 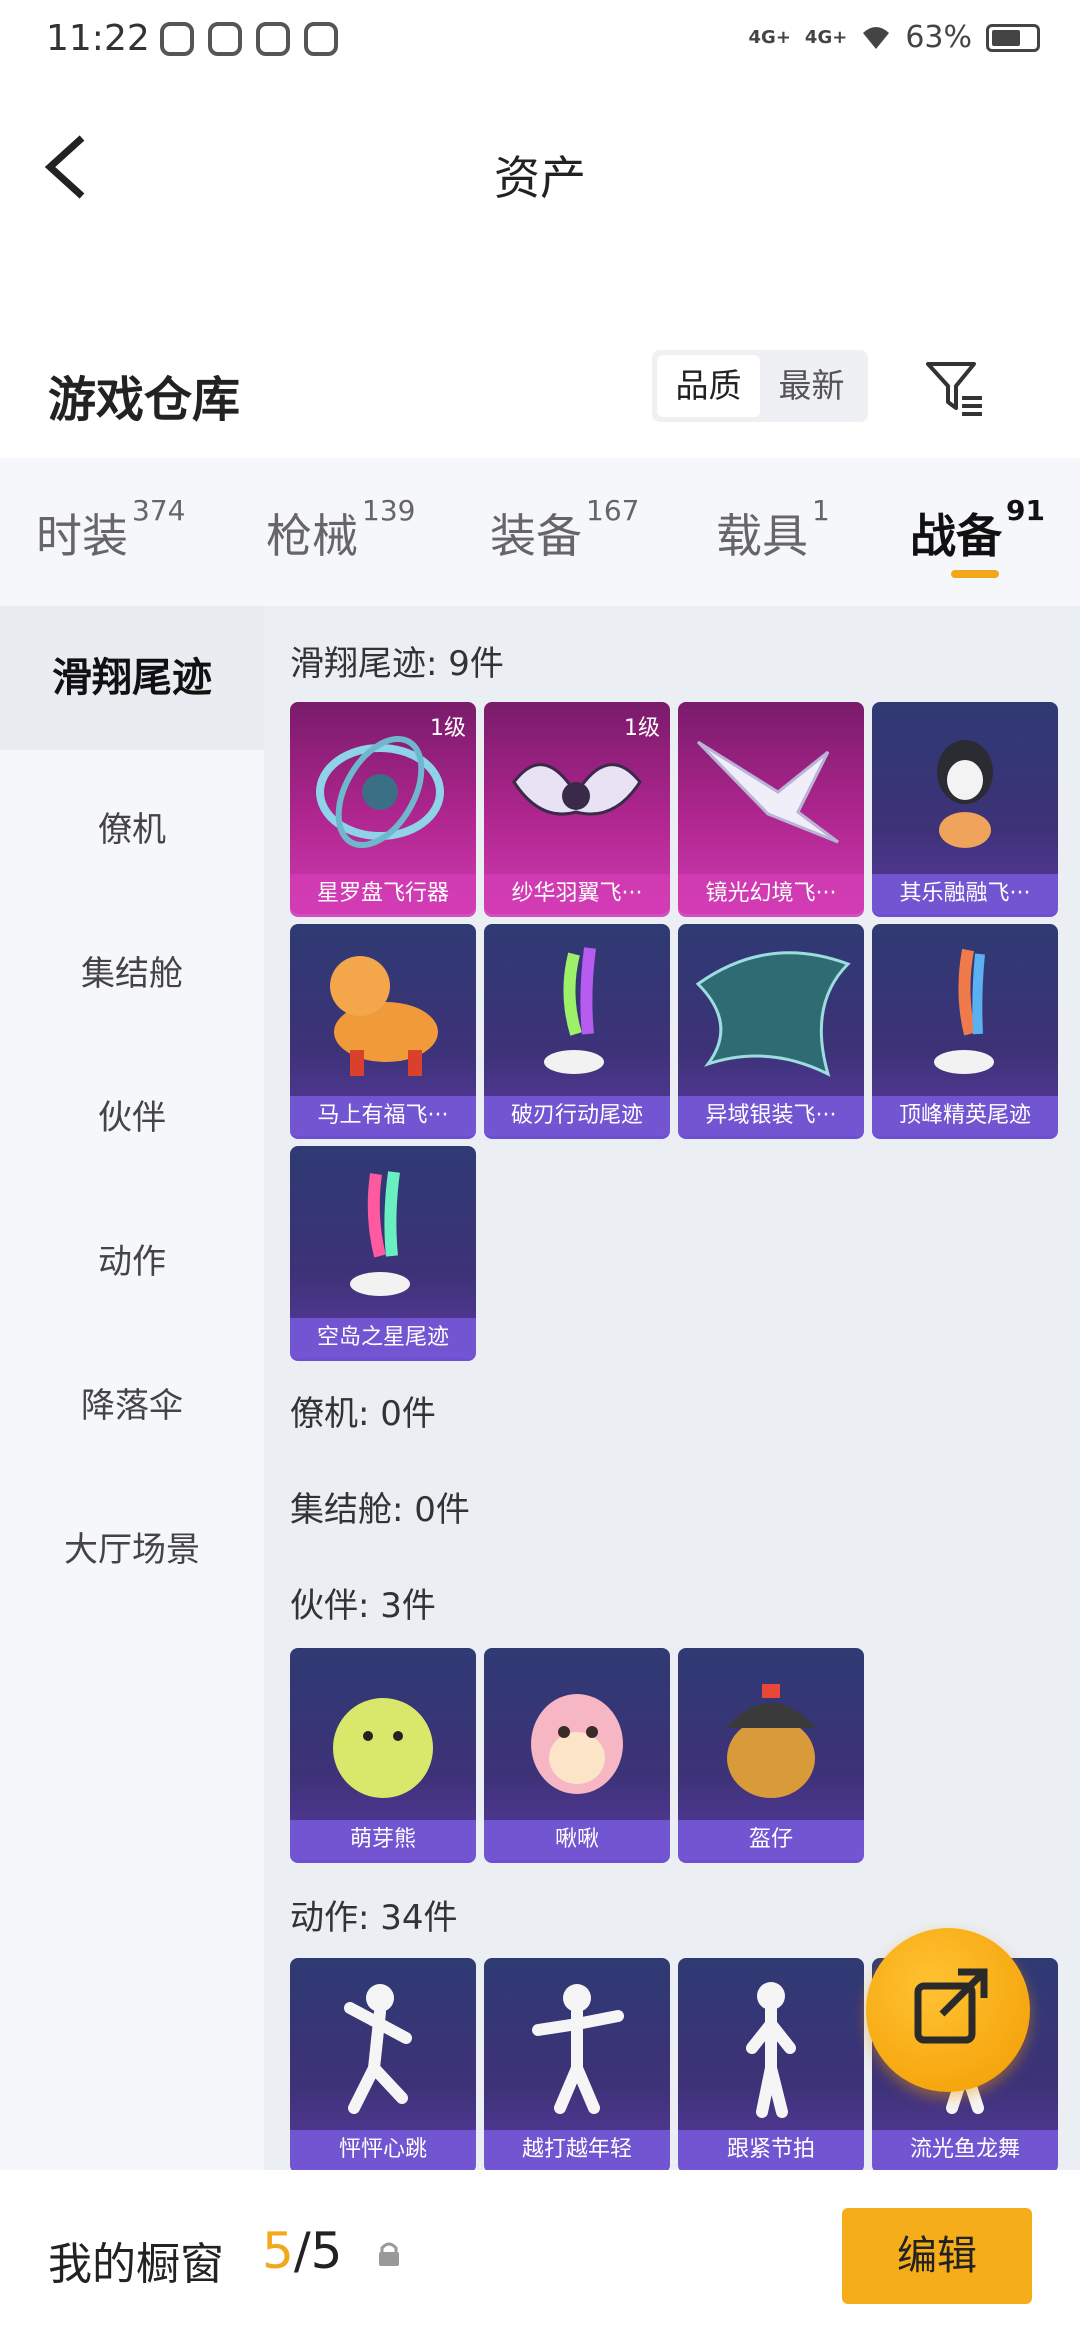 What do you see at coordinates (132, 1546) in the screenshot?
I see `sidebar-item-lobby-scene: 大厅场景` at bounding box center [132, 1546].